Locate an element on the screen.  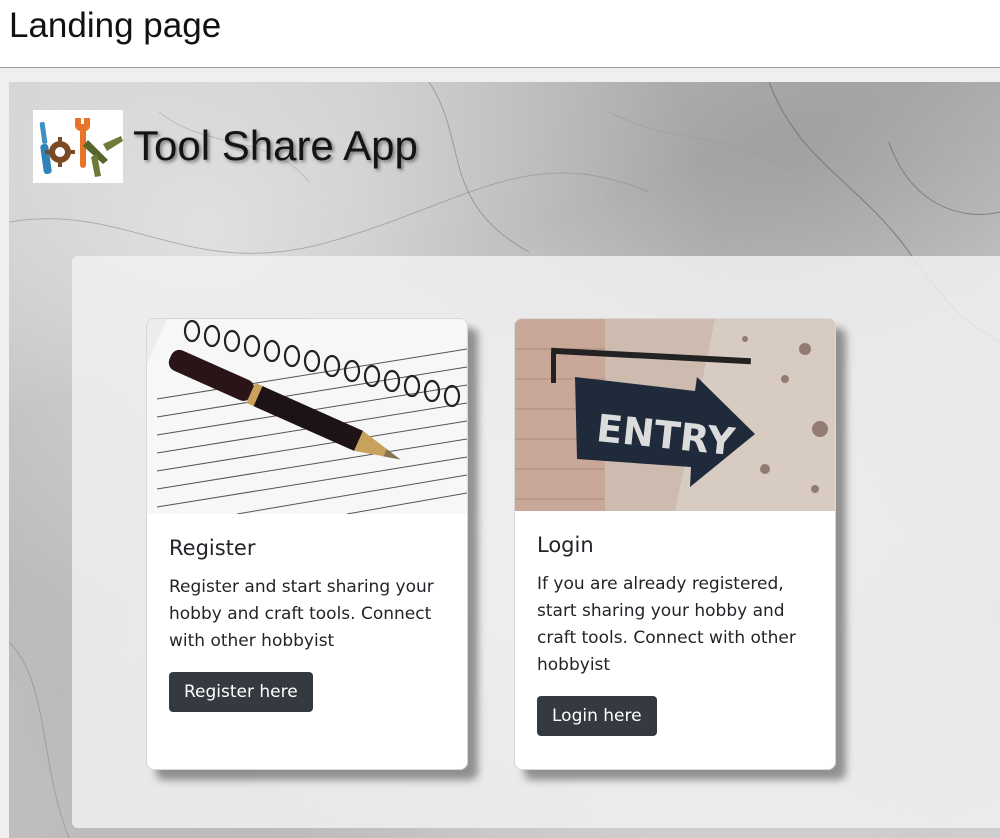
diy-tools-logo-icon is located at coordinates (78, 146).